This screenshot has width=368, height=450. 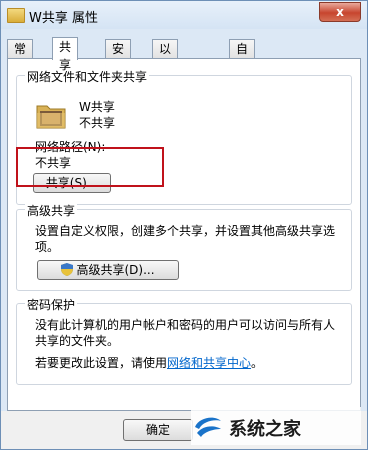 I want to click on password-desc-3-prefix: 若要更改此设置，请使用, so click(x=101, y=363).